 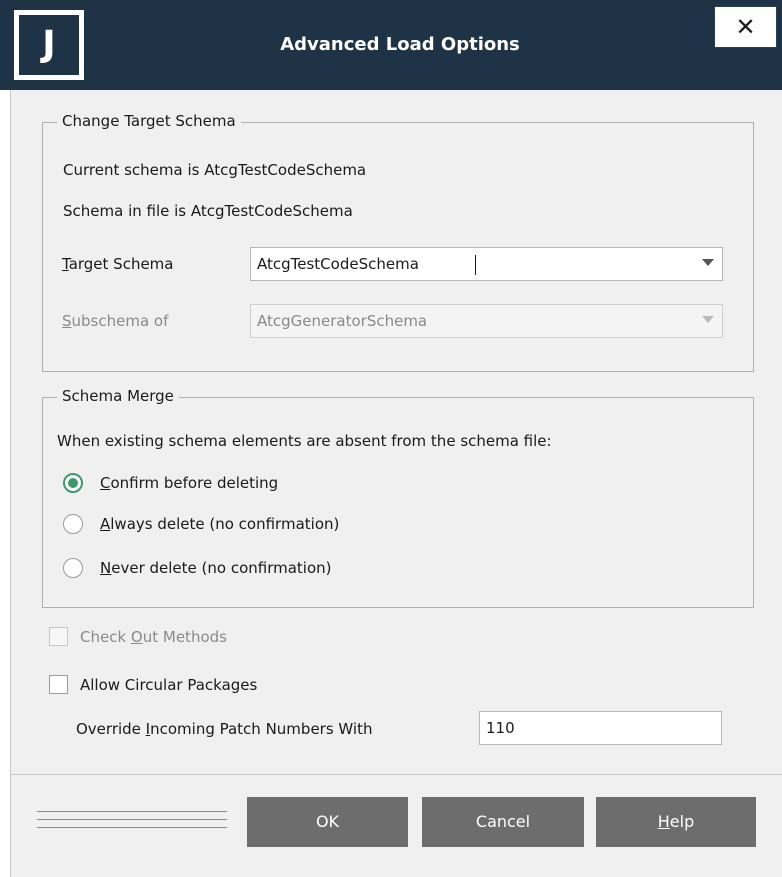 What do you see at coordinates (106, 568) in the screenshot?
I see `radio-never-mnemonic: N` at bounding box center [106, 568].